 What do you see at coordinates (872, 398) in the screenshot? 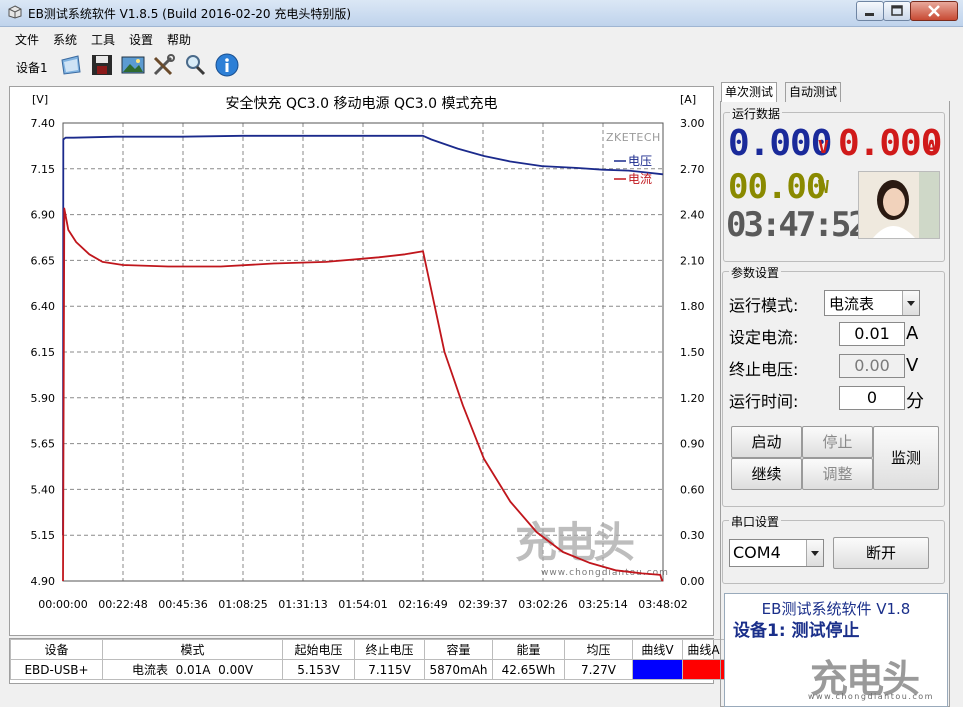
I see `run-time-input: 0` at bounding box center [872, 398].